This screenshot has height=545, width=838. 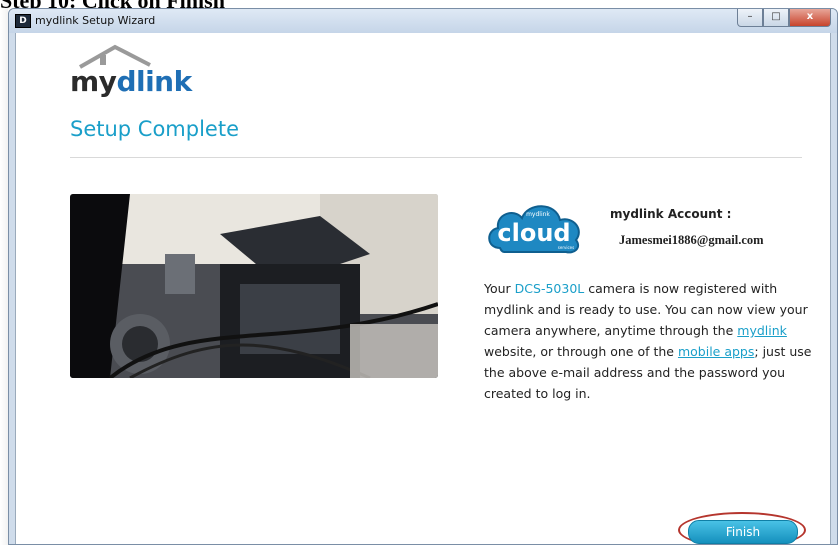 I want to click on window-title: mydlink Setup Wizard, so click(x=95, y=20).